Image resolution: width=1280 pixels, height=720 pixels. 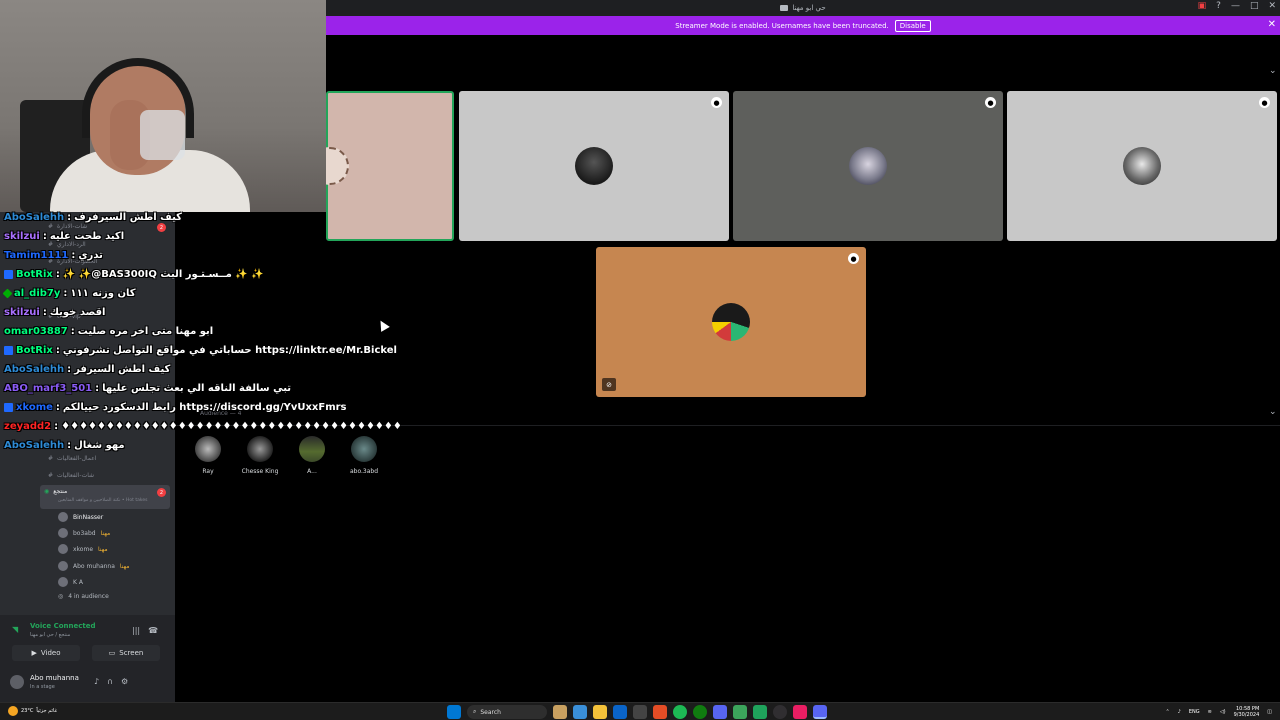 What do you see at coordinates (1269, 712) in the screenshot?
I see `notifications-icon: ◫` at bounding box center [1269, 712].